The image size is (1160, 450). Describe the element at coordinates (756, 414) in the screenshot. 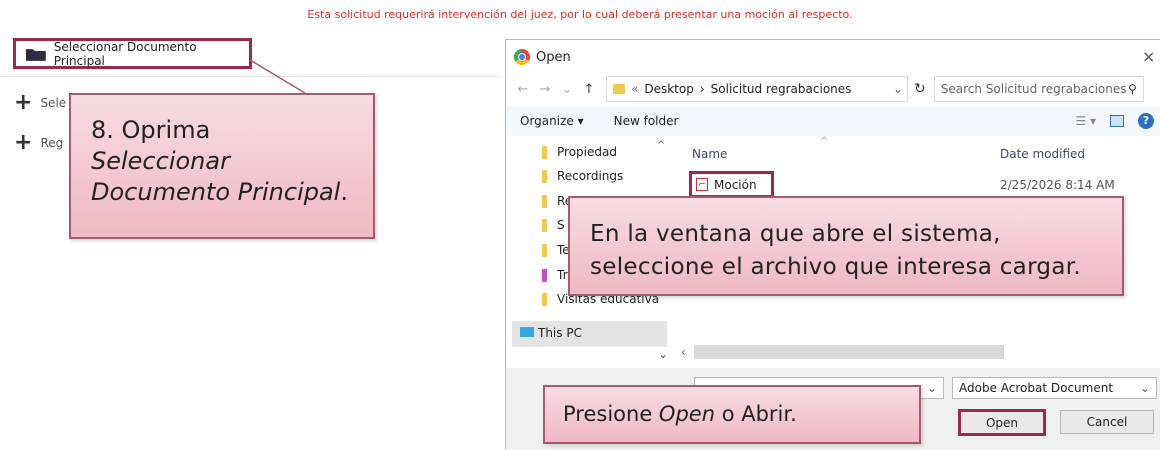

I see `callout-press-open-suffix: o Abrir.` at that location.